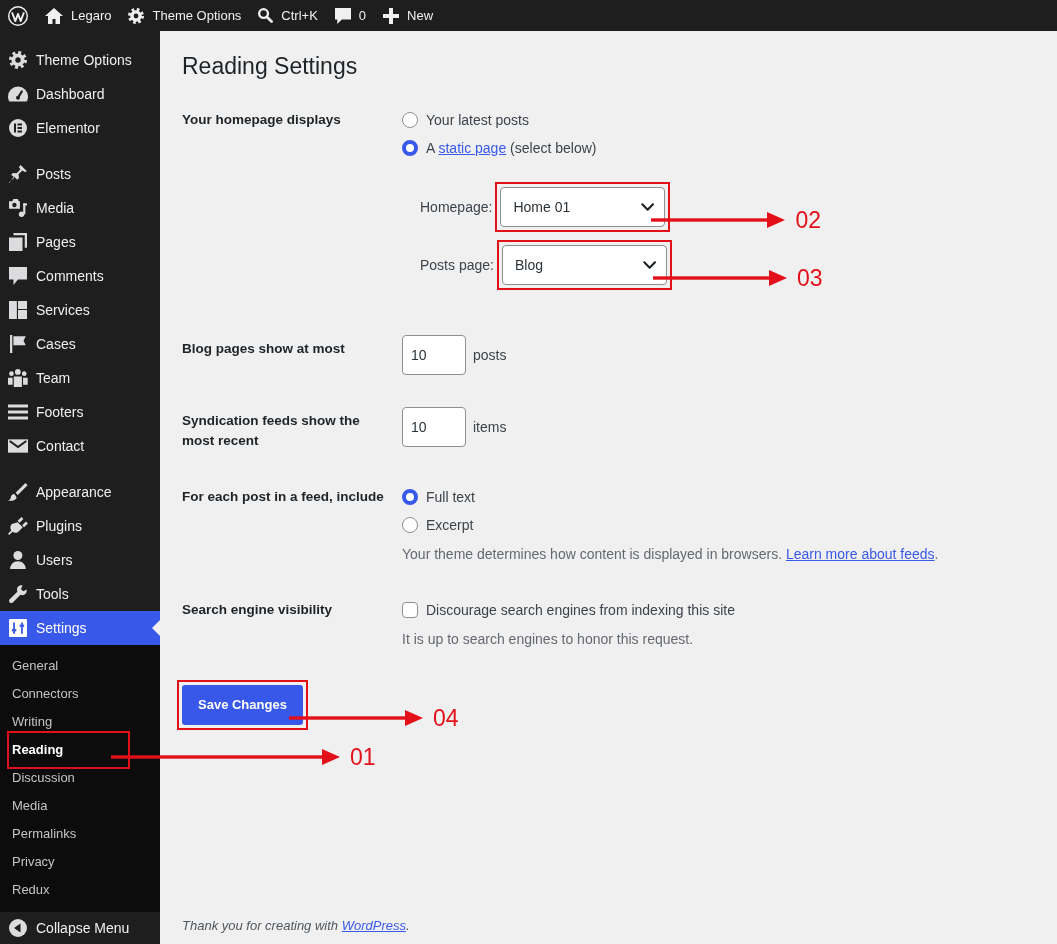 The width and height of the screenshot is (1057, 944). What do you see at coordinates (78, 15) in the screenshot?
I see `admin-bar-link: Legaro` at bounding box center [78, 15].